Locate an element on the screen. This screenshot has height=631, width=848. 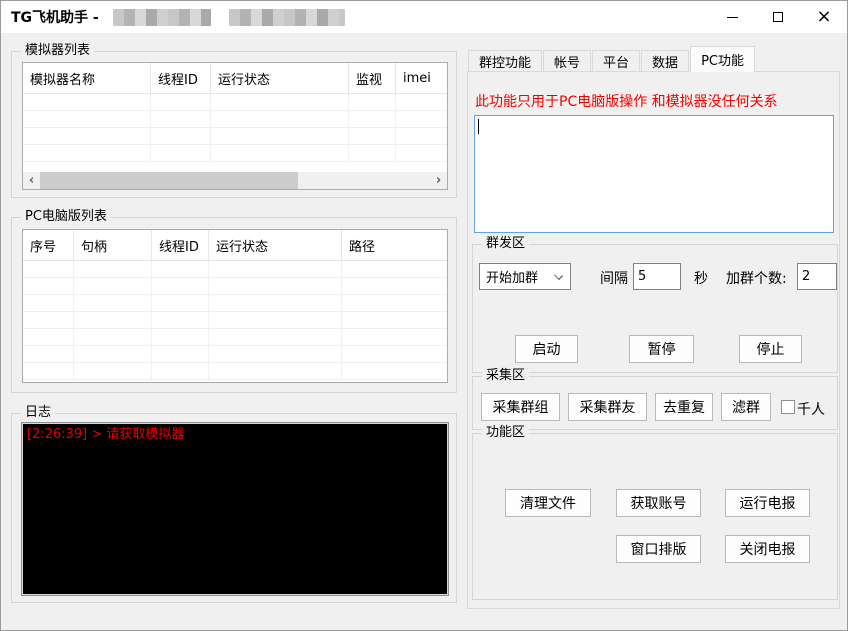
pause-button: 暂停 is located at coordinates (661, 349).